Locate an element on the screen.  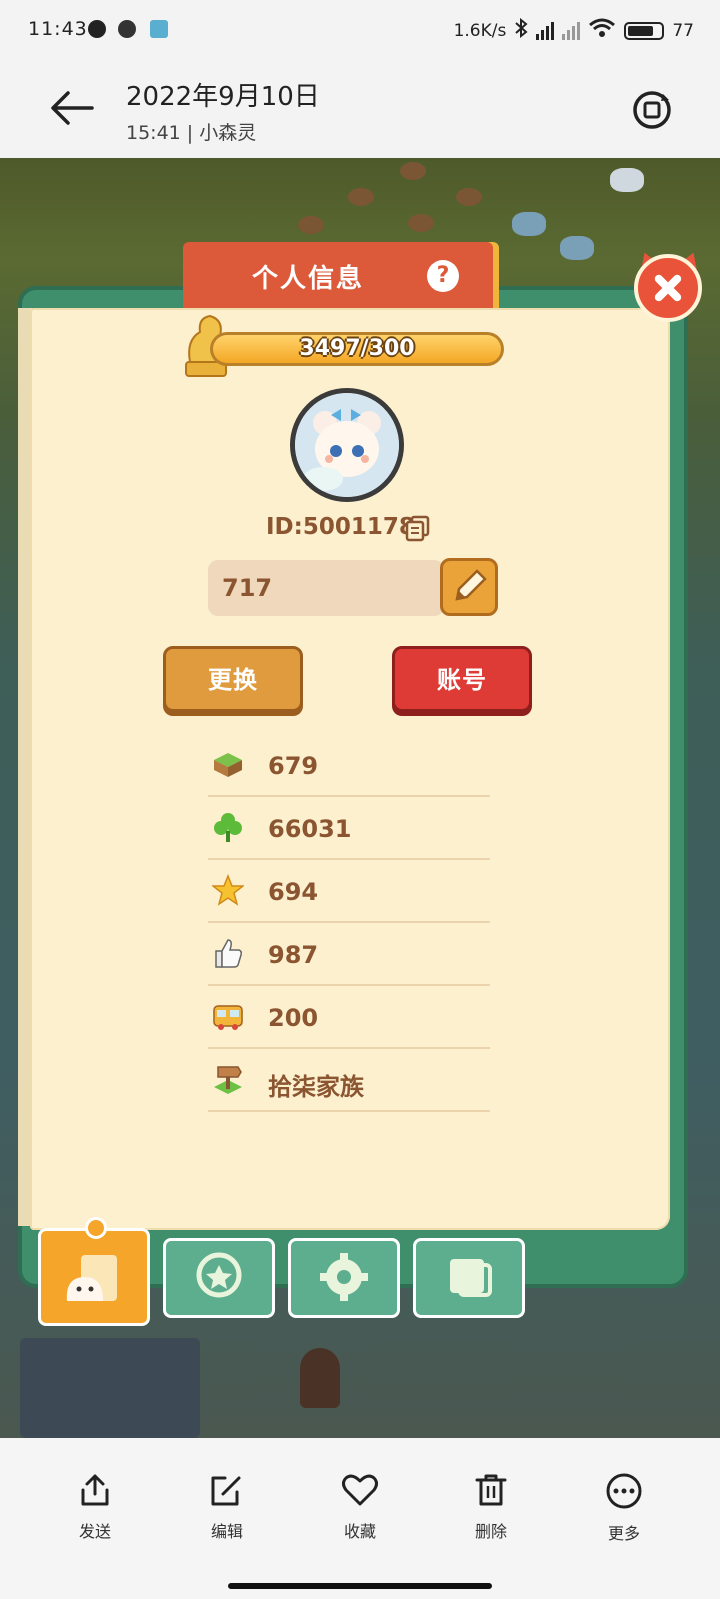
pencil-icon is located at coordinates (471, 585).